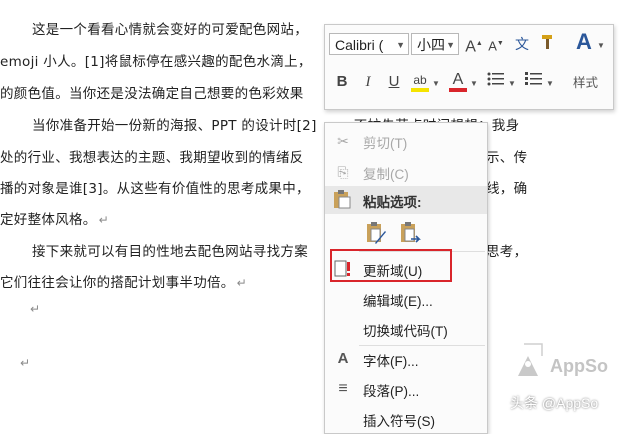 The width and height of the screenshot is (626, 434). I want to click on numbering-button, so click(534, 82).